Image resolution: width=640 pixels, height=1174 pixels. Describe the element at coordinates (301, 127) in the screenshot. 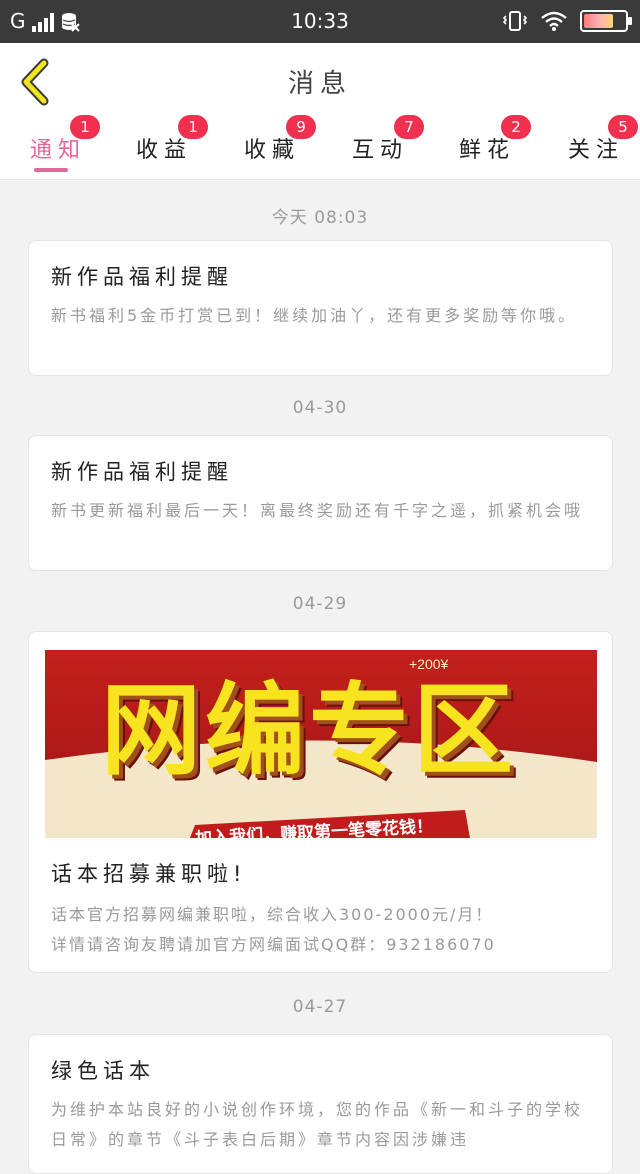

I see `tab-badge: 9` at that location.